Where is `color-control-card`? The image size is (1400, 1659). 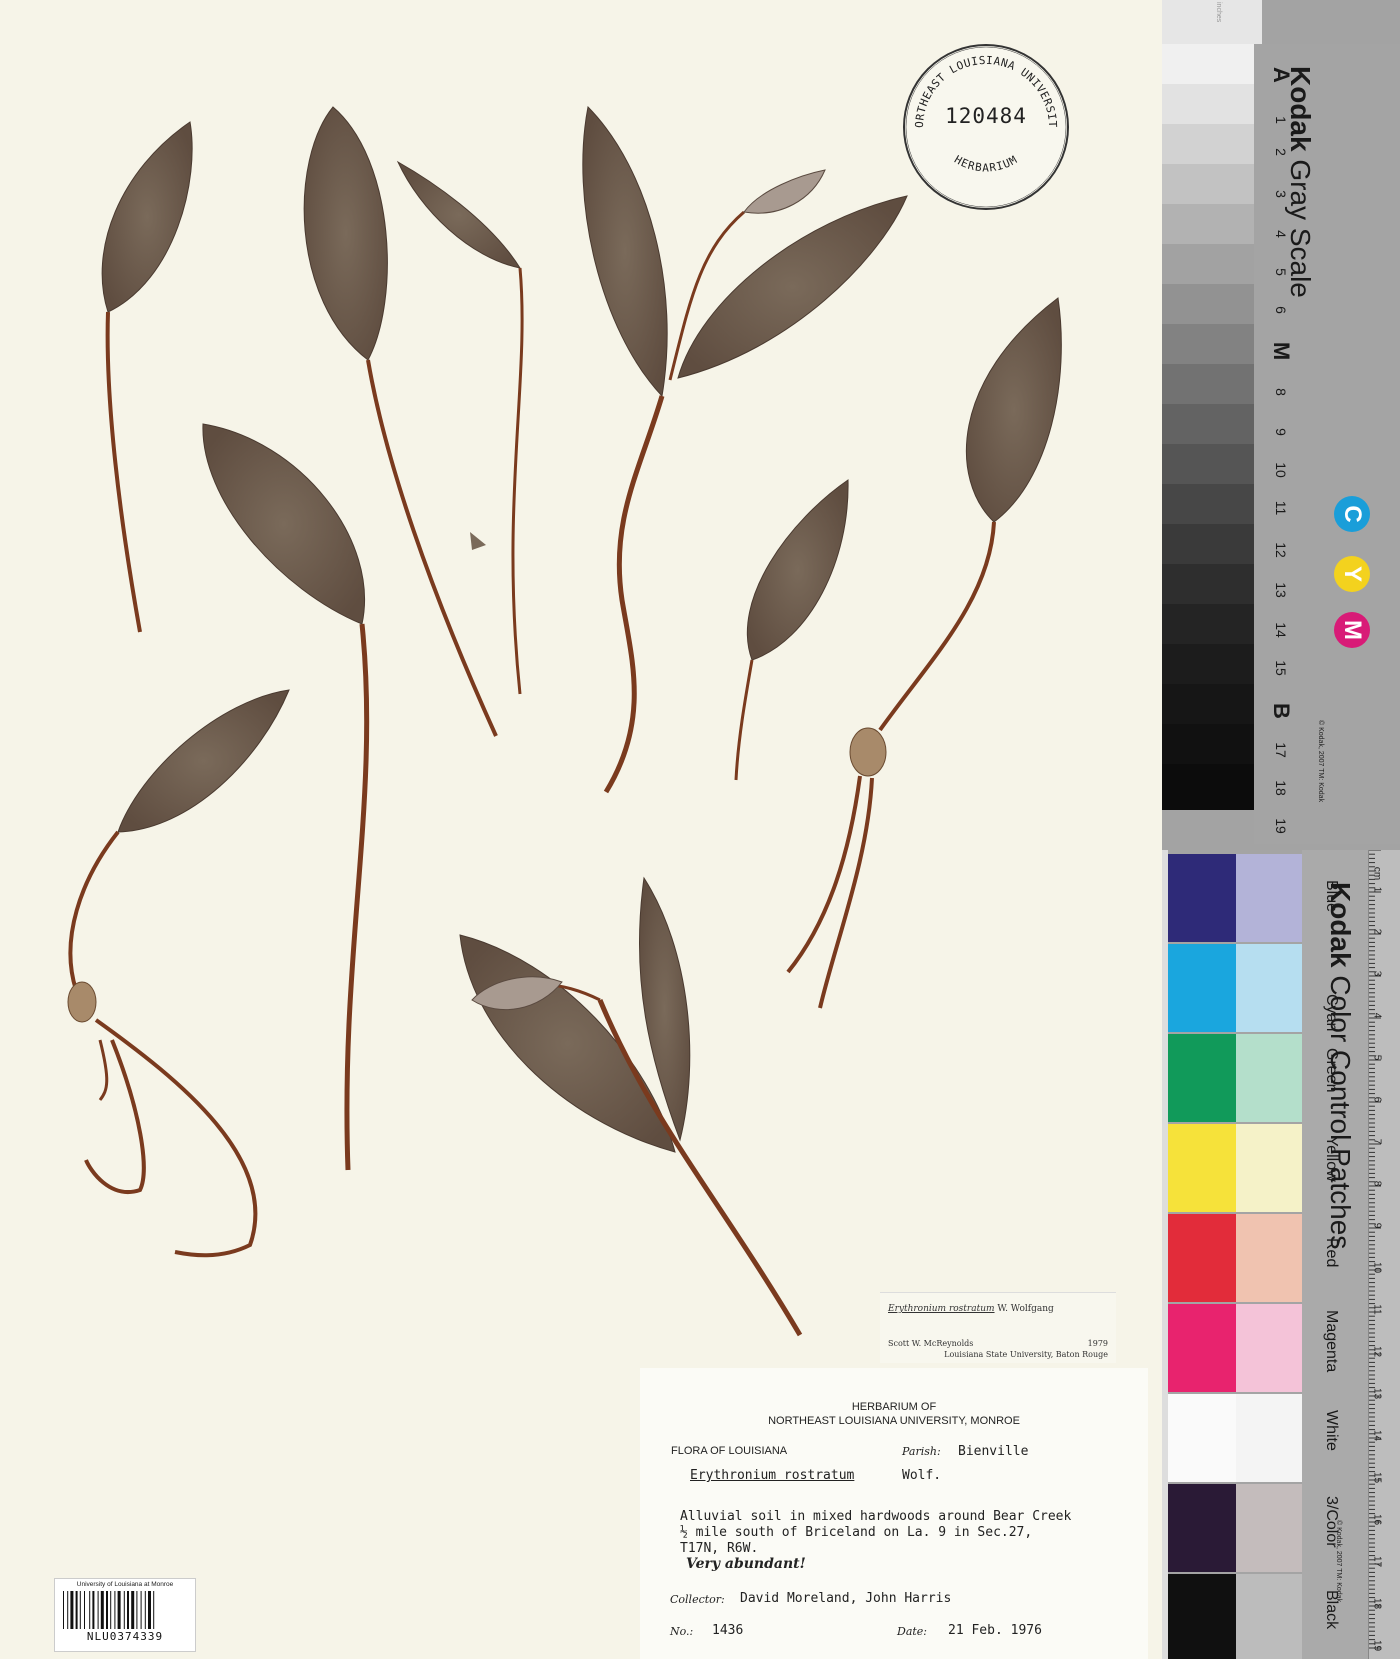 color-control-card is located at coordinates (1281, 1254).